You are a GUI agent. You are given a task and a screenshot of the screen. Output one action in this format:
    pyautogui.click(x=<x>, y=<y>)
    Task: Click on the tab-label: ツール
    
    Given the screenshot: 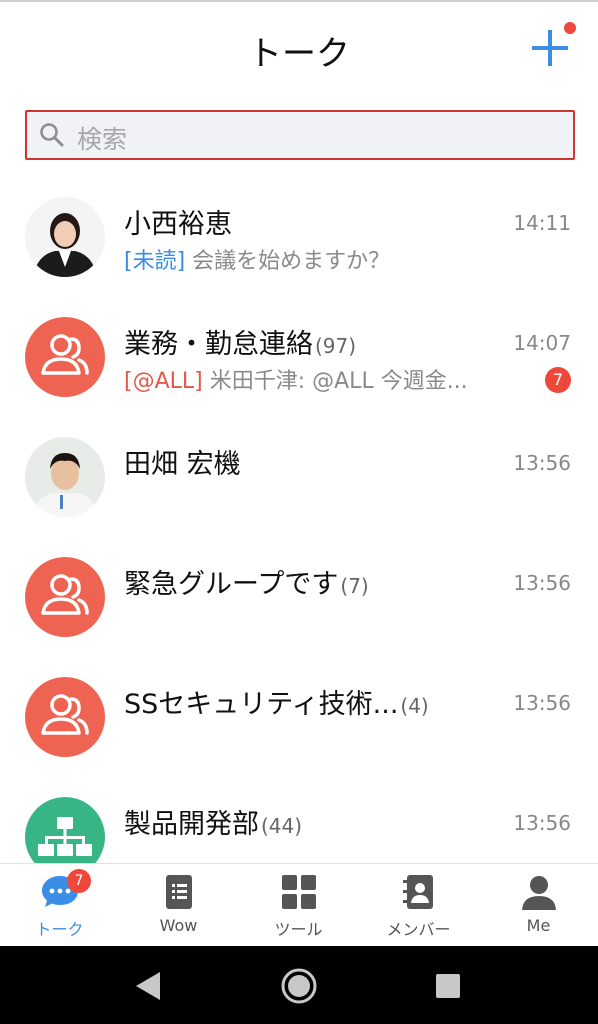 What is the action you would take?
    pyautogui.click(x=298, y=929)
    